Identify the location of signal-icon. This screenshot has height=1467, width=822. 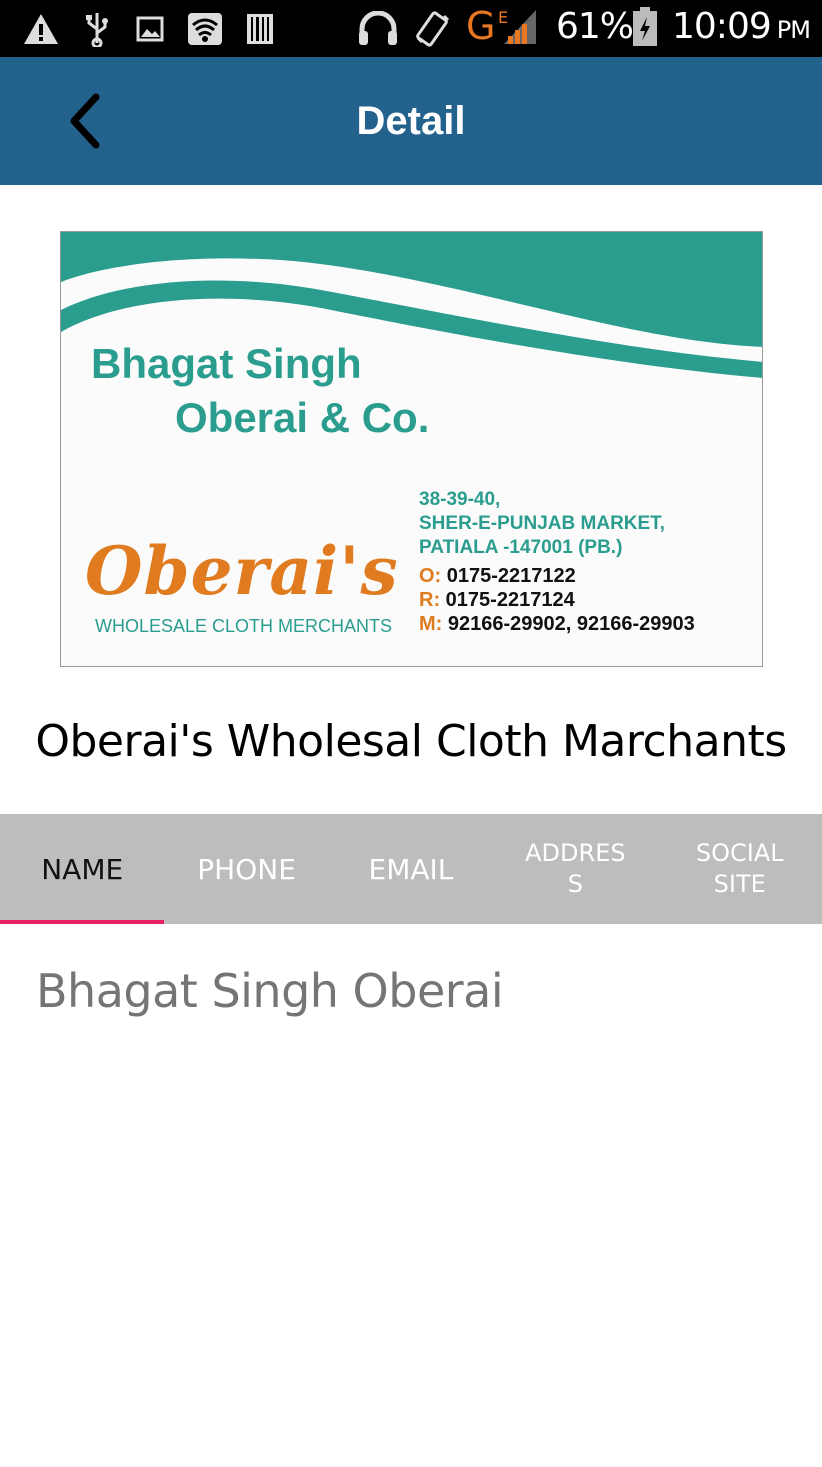
(520, 27).